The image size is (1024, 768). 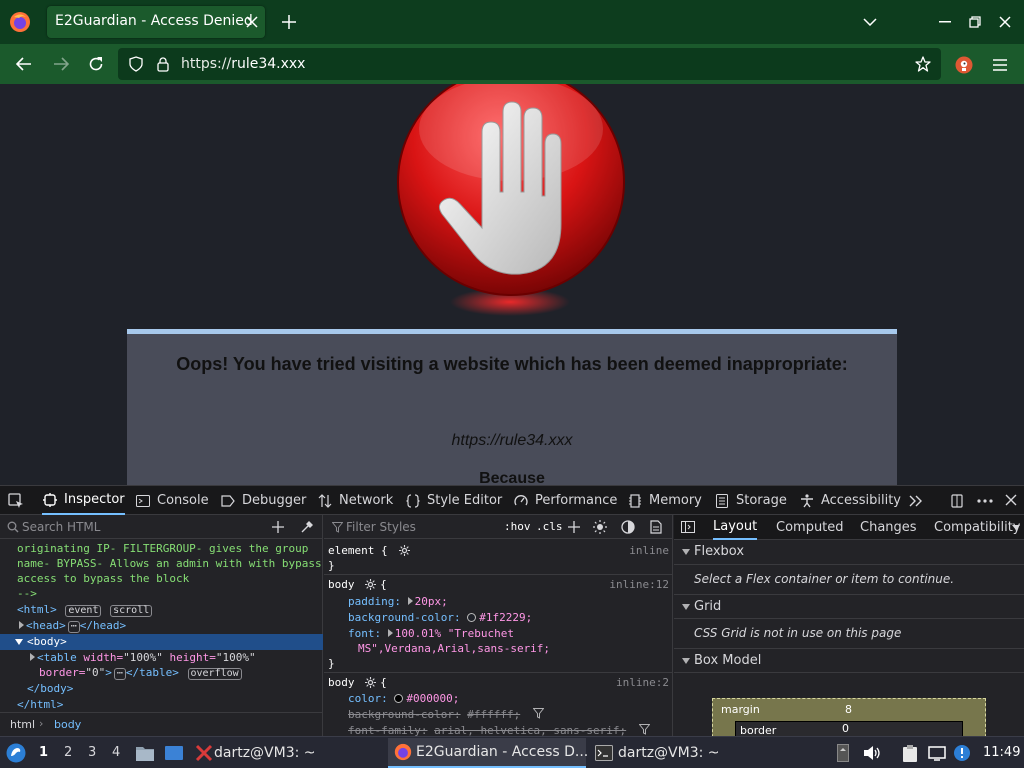 What do you see at coordinates (923, 64) in the screenshot?
I see `bookmark-star-icon` at bounding box center [923, 64].